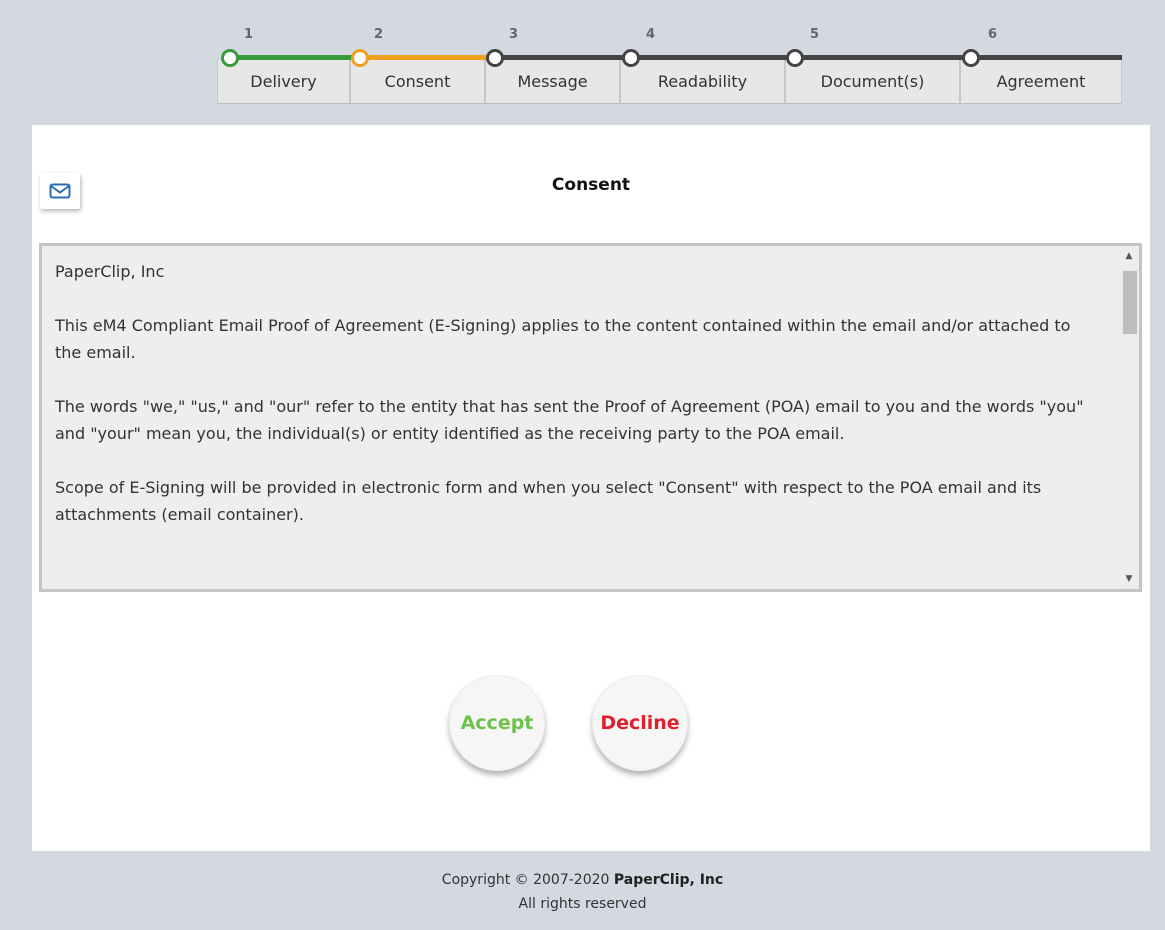 The image size is (1165, 930). I want to click on consent-paragraph: PaperClip, Inc, so click(110, 271).